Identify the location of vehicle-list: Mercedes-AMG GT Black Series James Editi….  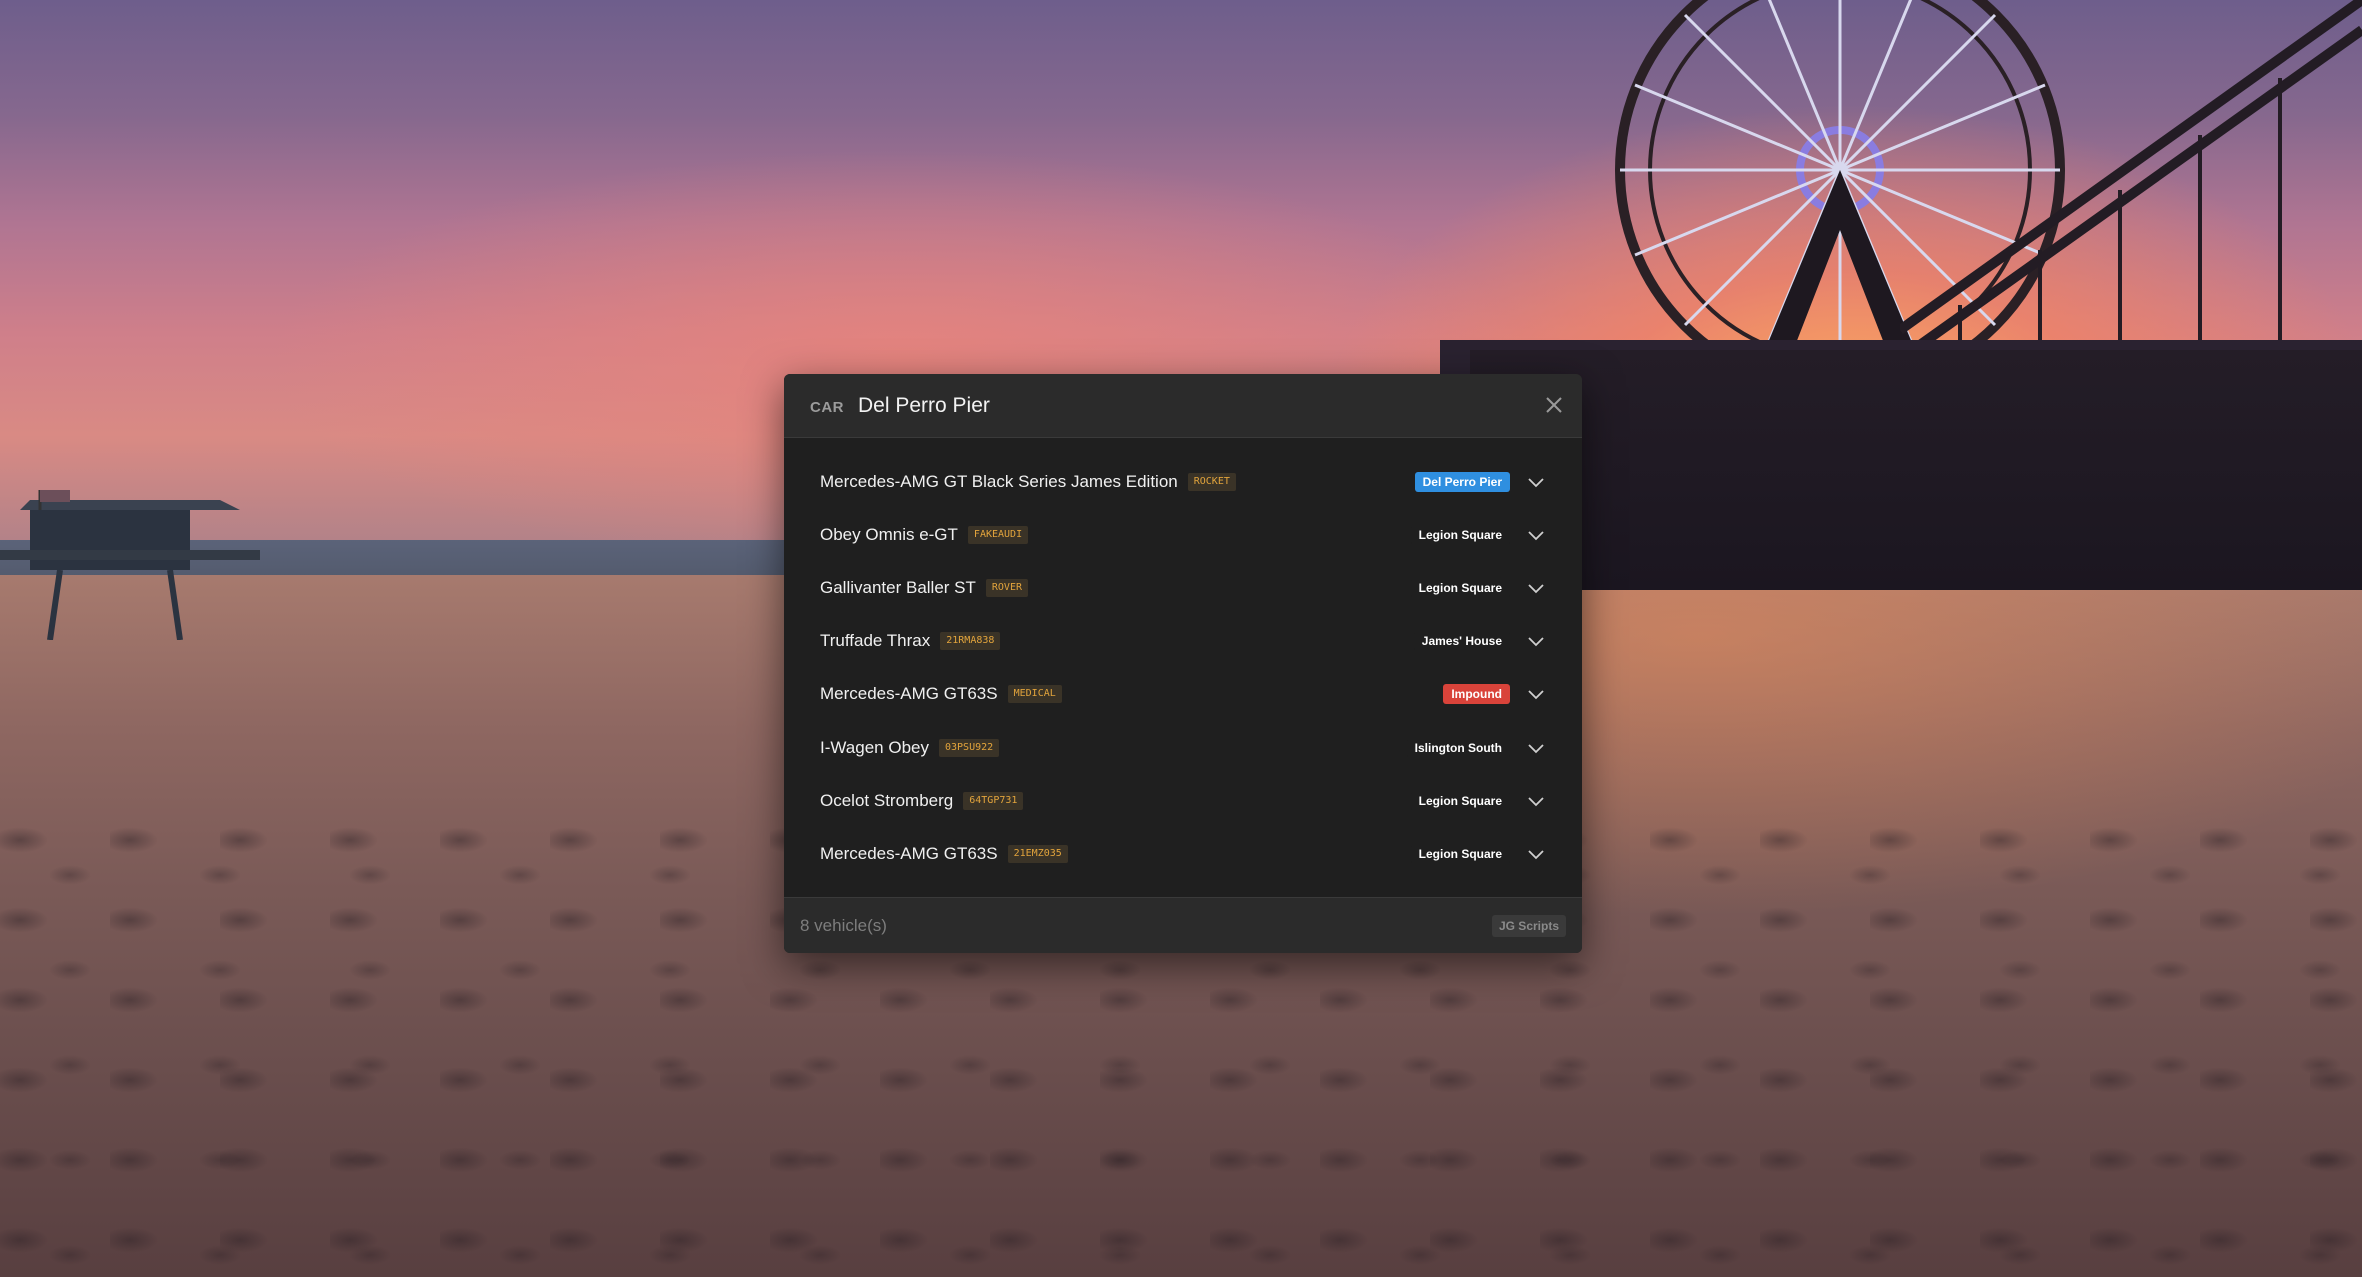
(1183, 659).